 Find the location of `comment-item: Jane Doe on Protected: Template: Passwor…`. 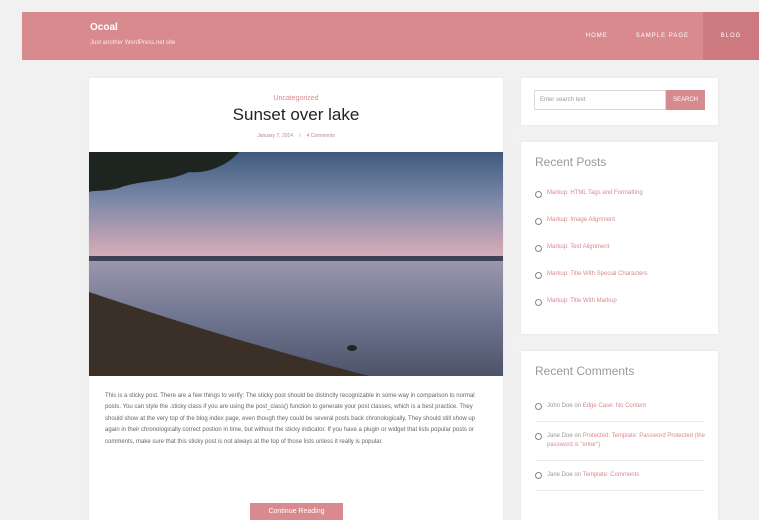

comment-item: Jane Doe on Protected: Template: Passwor… is located at coordinates (620, 446).